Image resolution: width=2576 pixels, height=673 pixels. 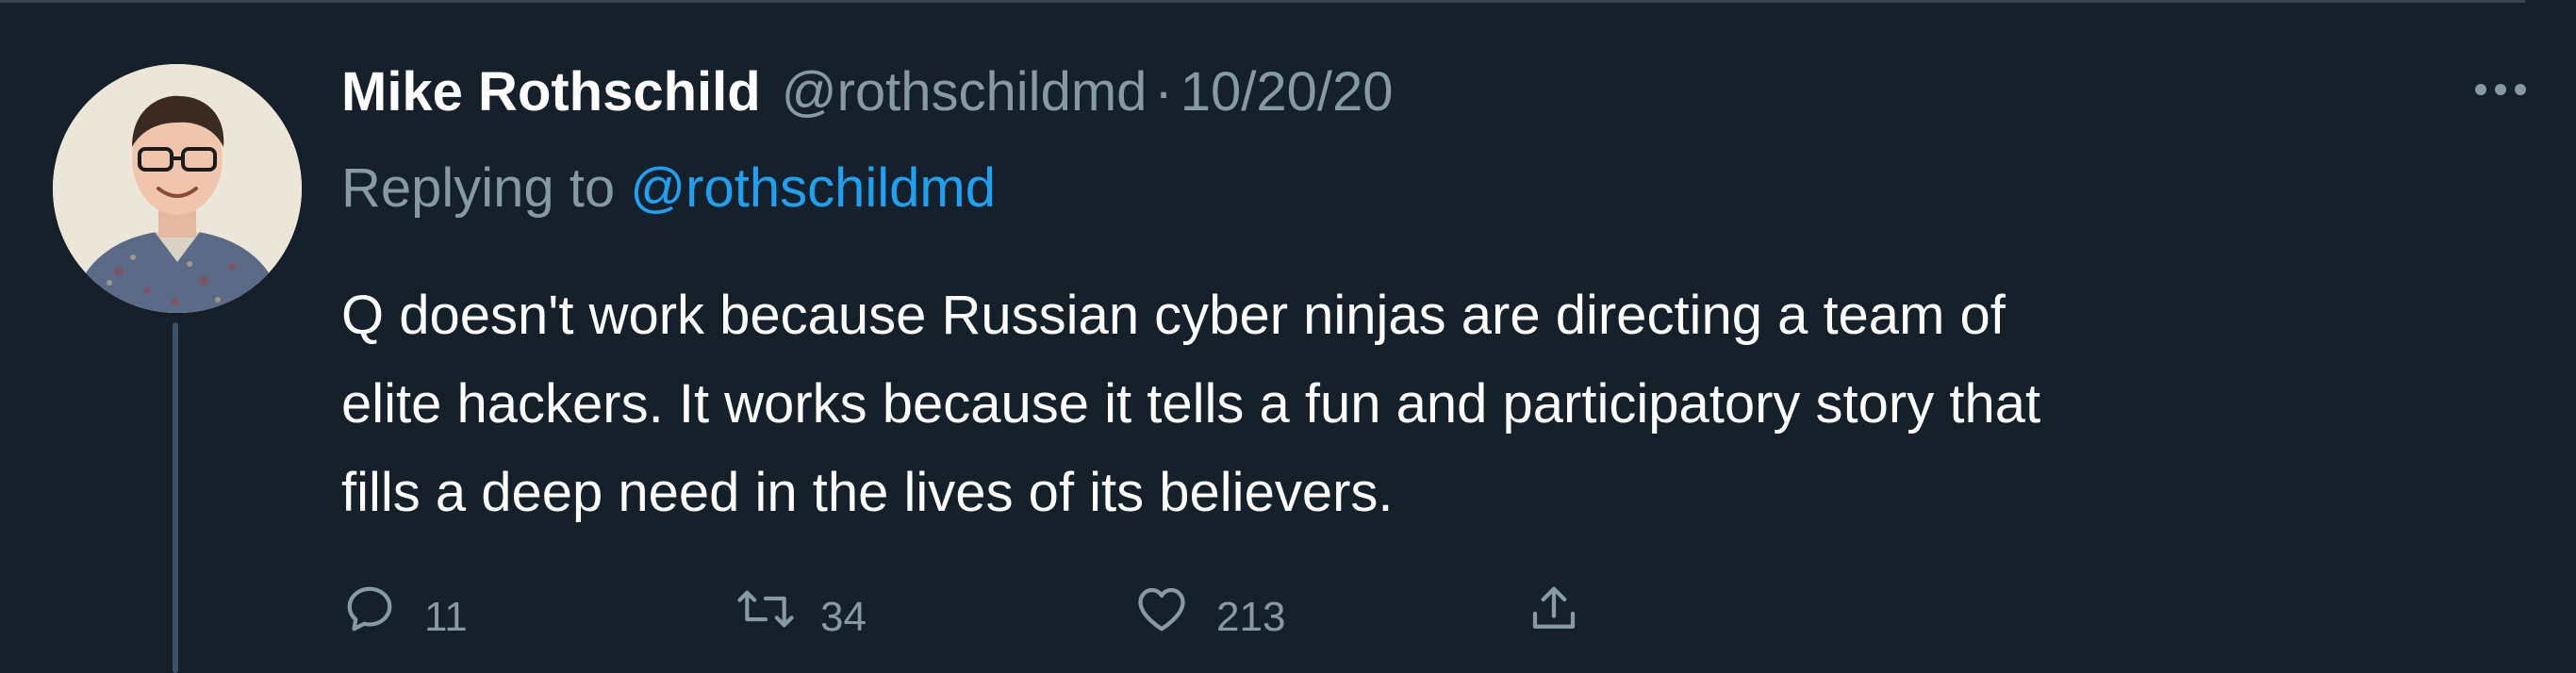 I want to click on reply-button: 11, so click(x=403, y=609).